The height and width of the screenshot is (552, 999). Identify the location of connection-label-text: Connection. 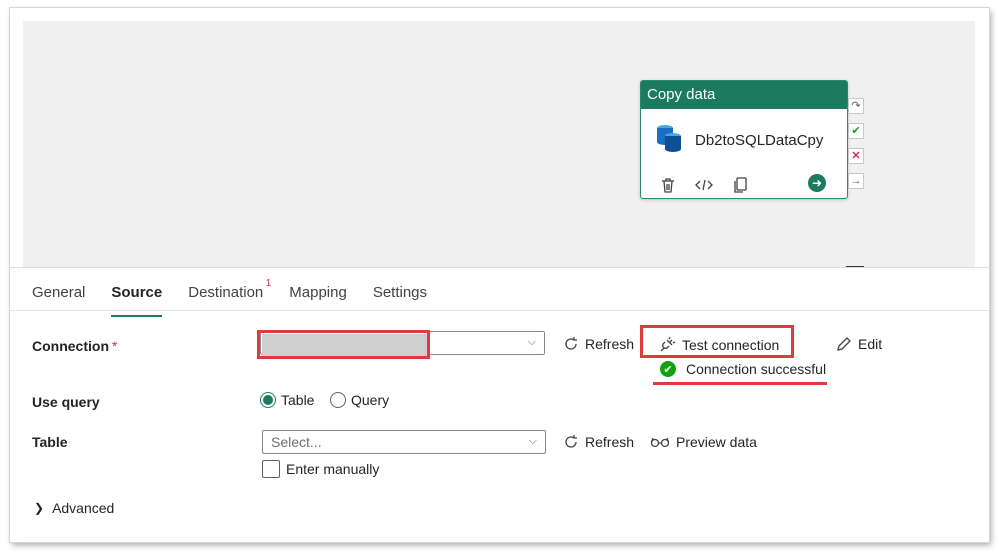
(70, 346).